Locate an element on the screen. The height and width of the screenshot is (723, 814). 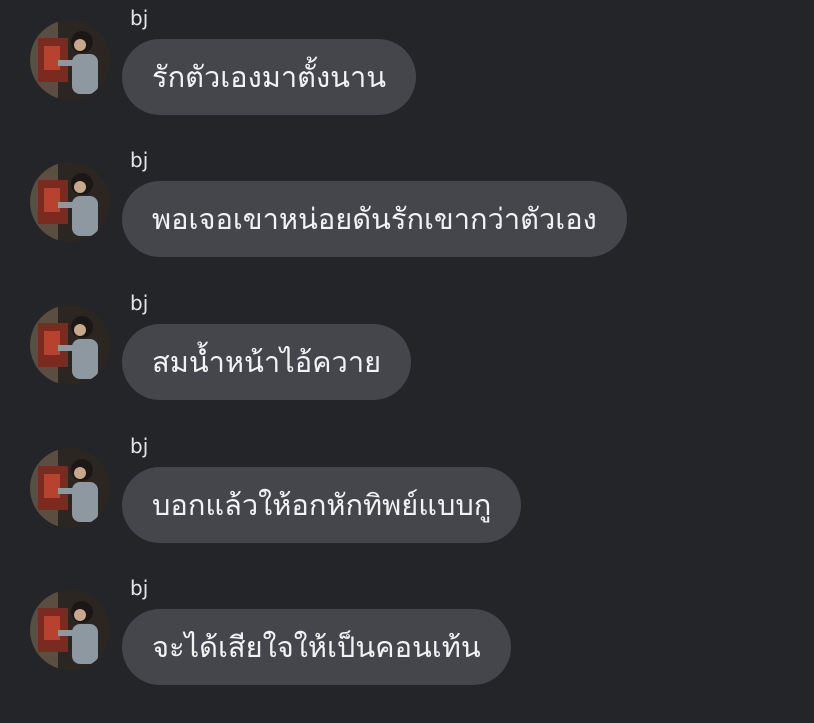
message-bubble: พอเจอเขาหน่อยดันรักเขากว่าตัวเอง is located at coordinates (374, 219).